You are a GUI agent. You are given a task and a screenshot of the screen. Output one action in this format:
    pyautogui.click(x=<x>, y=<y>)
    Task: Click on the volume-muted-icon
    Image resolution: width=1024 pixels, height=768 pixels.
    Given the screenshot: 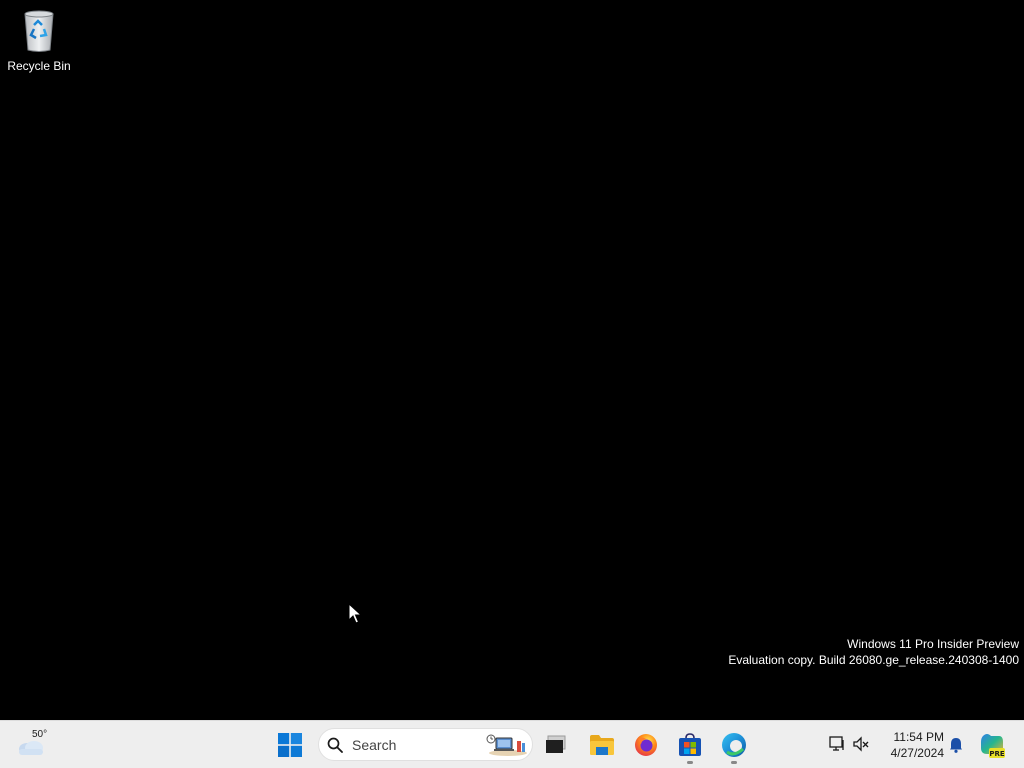 What is the action you would take?
    pyautogui.click(x=861, y=744)
    